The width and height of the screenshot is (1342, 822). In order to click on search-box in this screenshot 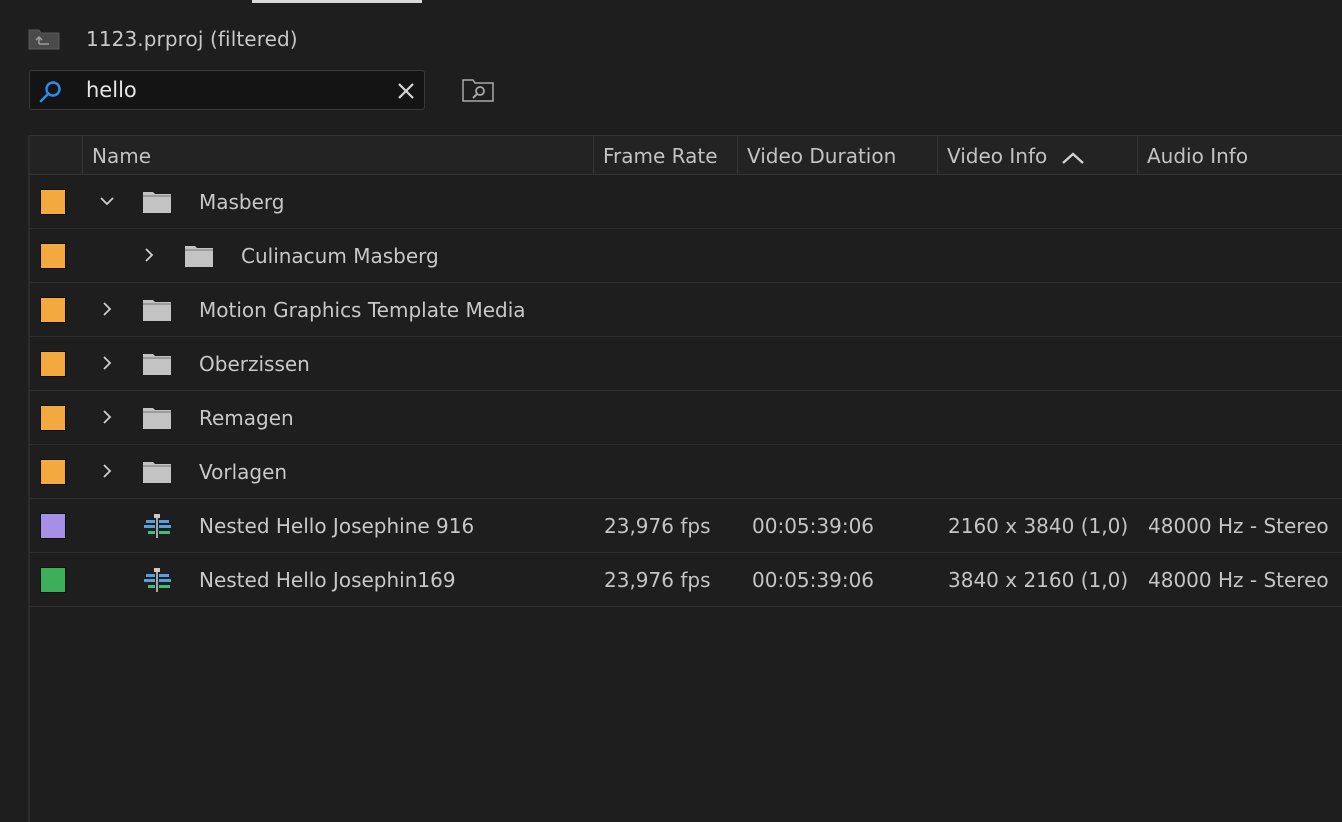, I will do `click(227, 90)`.